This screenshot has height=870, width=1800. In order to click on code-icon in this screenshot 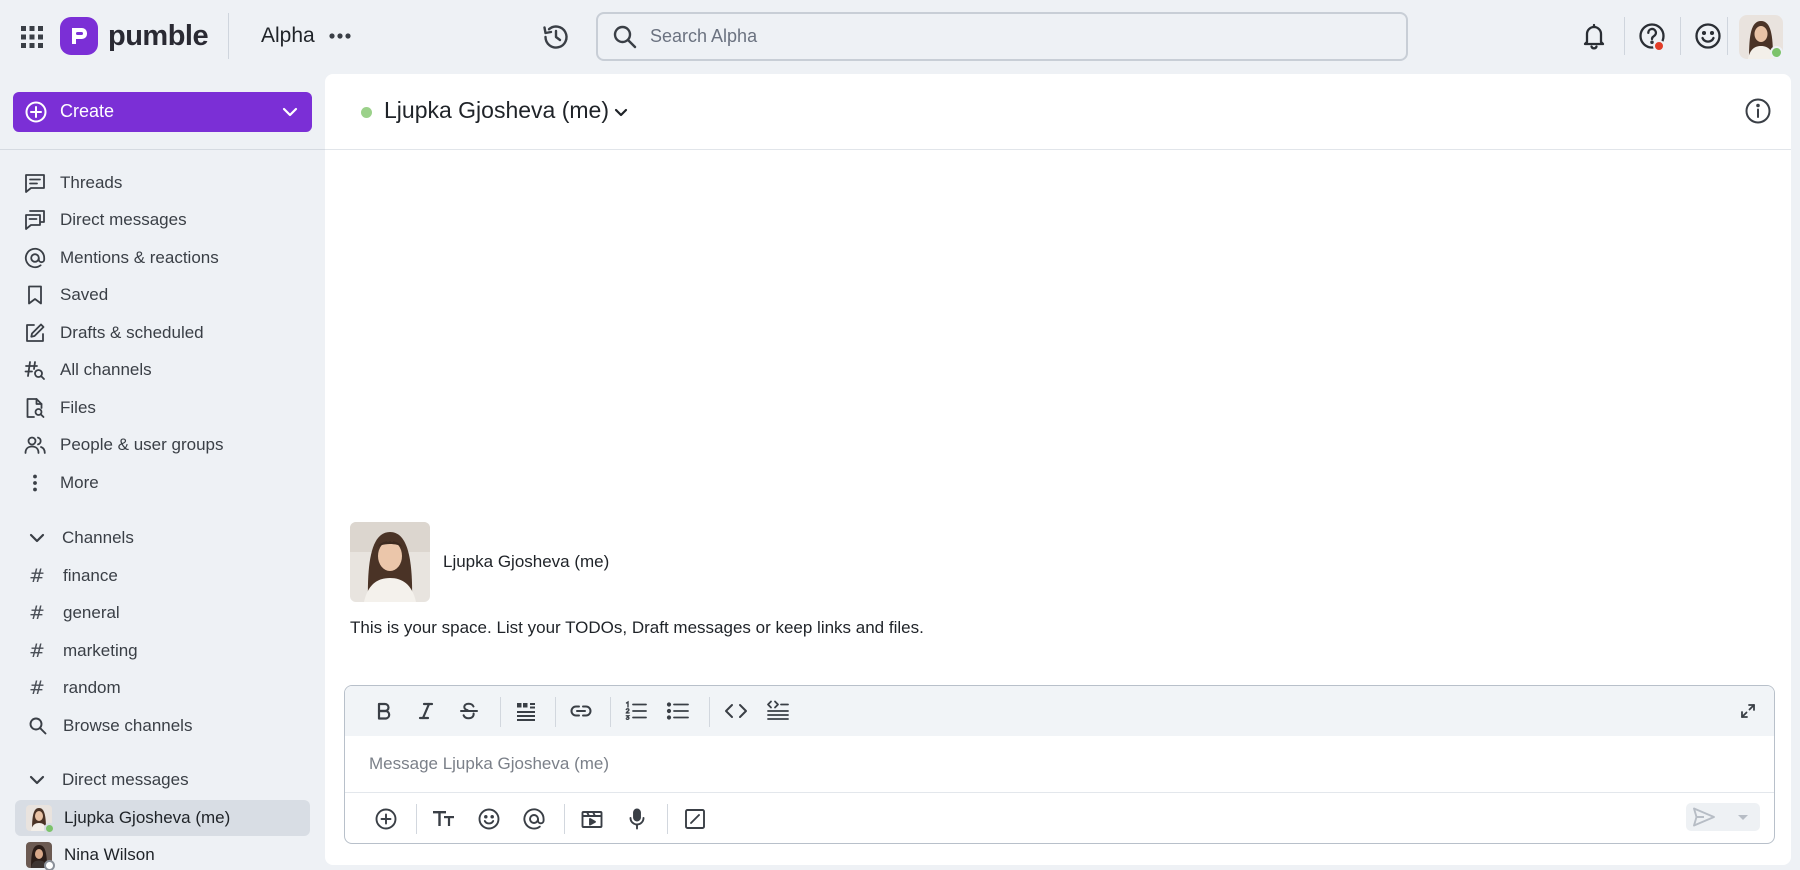, I will do `click(736, 711)`.